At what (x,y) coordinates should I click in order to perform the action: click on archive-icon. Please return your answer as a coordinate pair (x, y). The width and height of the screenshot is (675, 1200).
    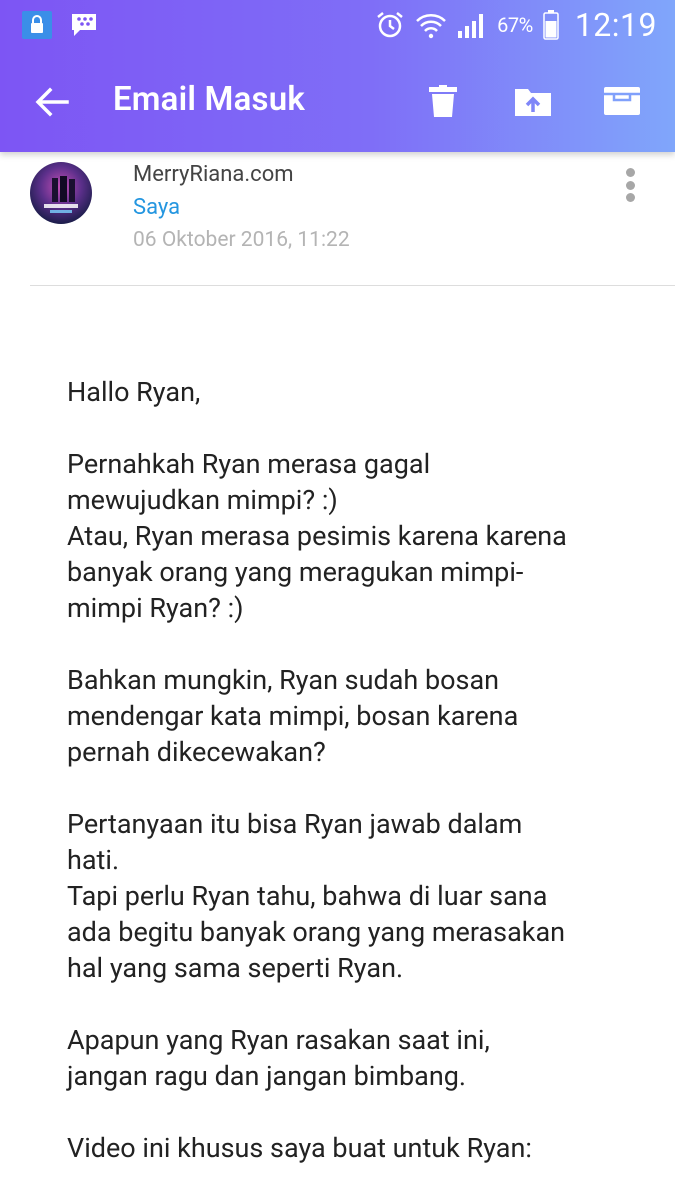
    Looking at the image, I should click on (622, 101).